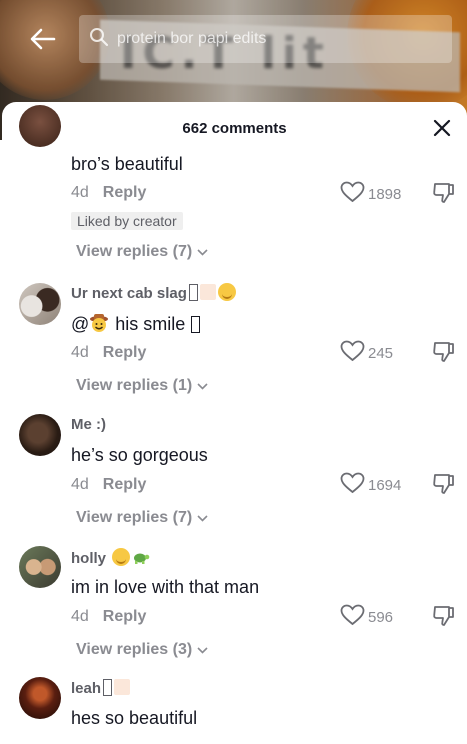 The image size is (467, 744). I want to click on turtle-emoji-icon, so click(141, 557).